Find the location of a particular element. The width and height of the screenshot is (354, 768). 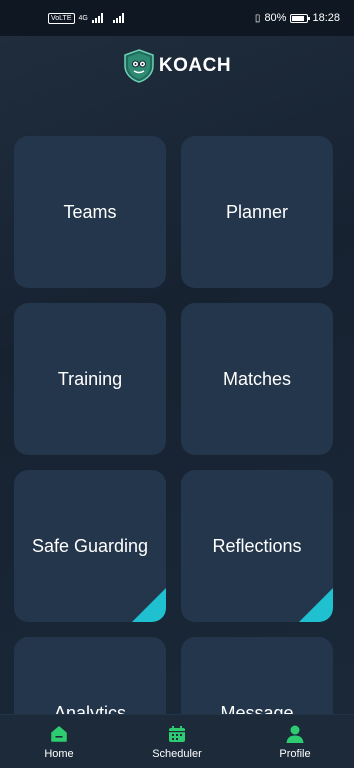

nav-profile: Profile is located at coordinates (295, 742).